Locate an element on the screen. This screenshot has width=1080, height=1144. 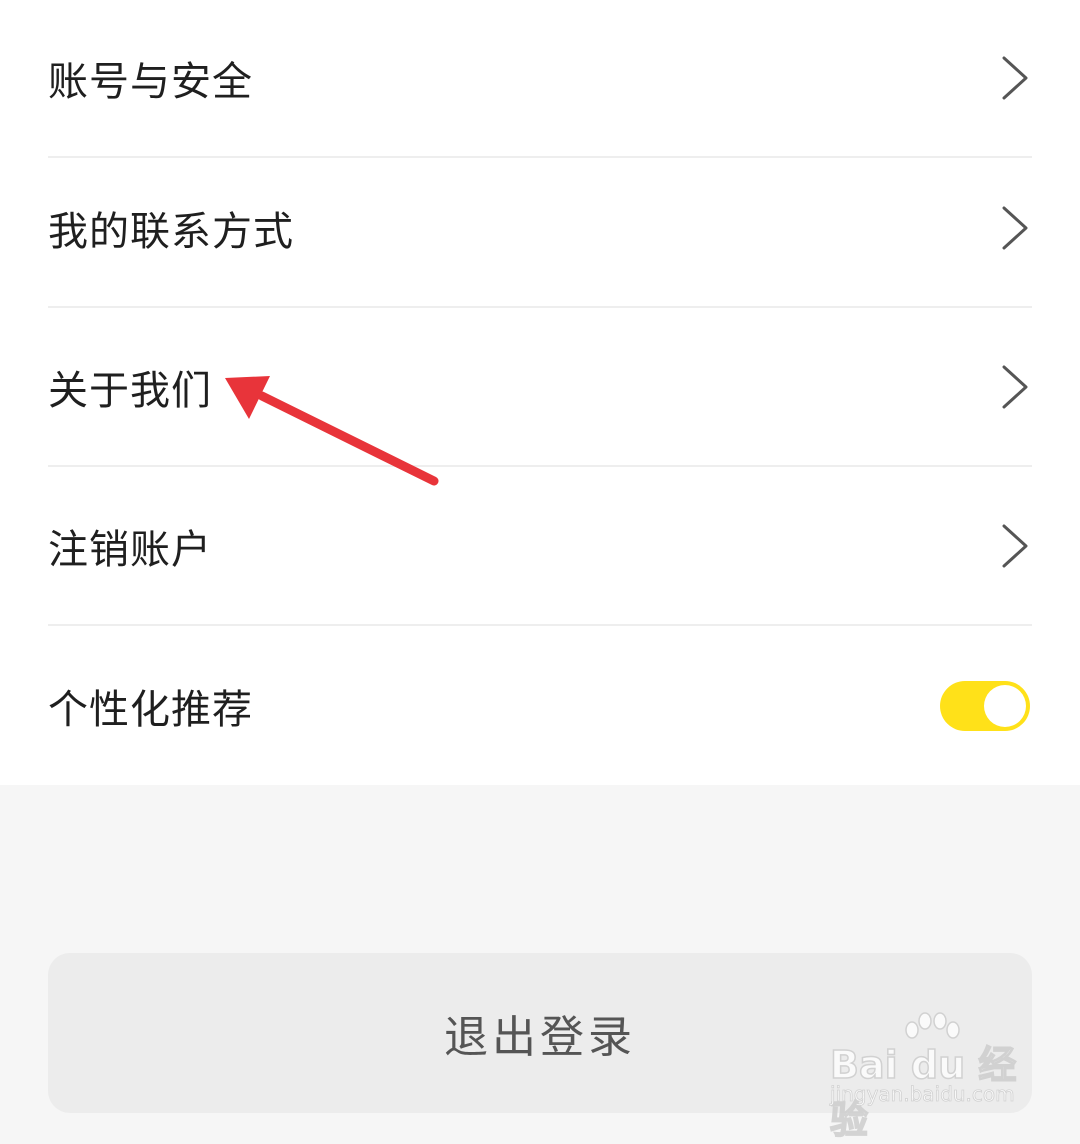
baidu-jingyan-watermark: Bai du 经验 jingyan.baidu.com is located at coordinates (928, 1077).